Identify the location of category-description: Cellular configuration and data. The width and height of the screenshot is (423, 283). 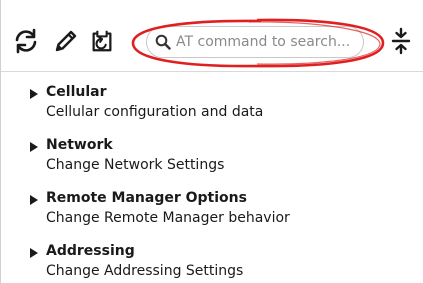
(155, 112).